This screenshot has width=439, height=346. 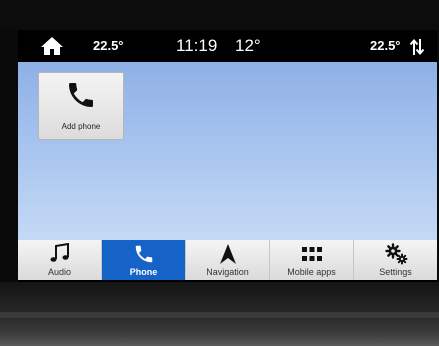 I want to click on home-icon, so click(x=52, y=46).